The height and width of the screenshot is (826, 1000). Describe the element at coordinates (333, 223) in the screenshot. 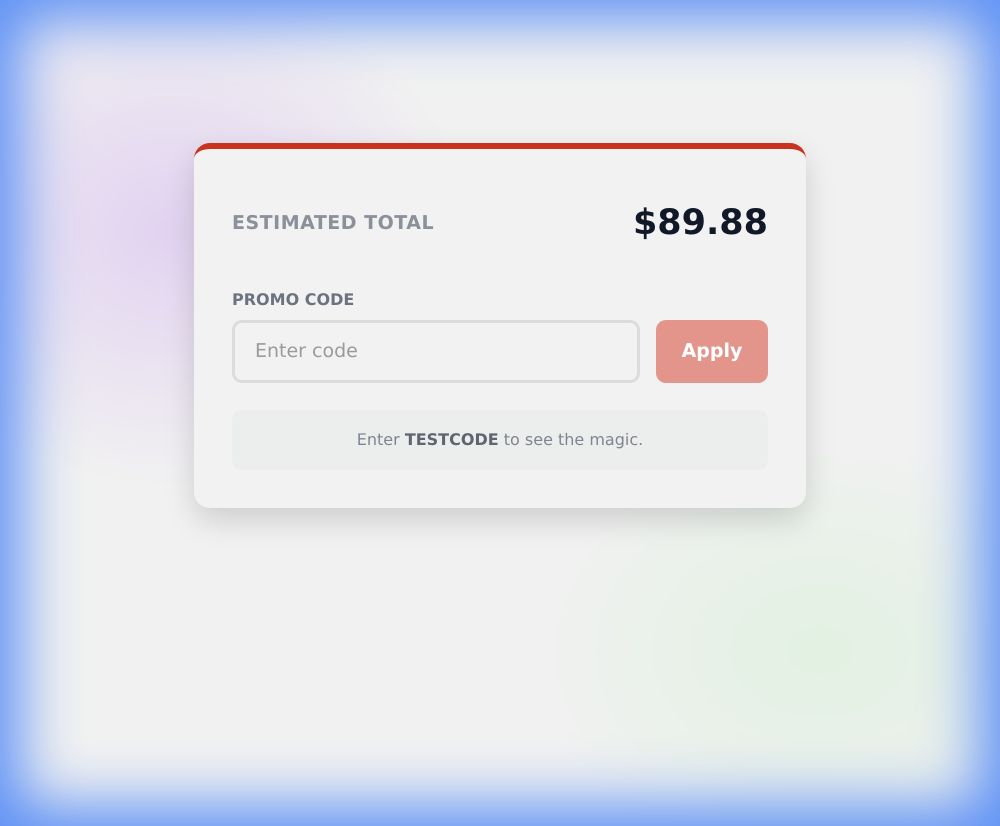

I see `total-label: ESTIMATED TOTAL` at that location.